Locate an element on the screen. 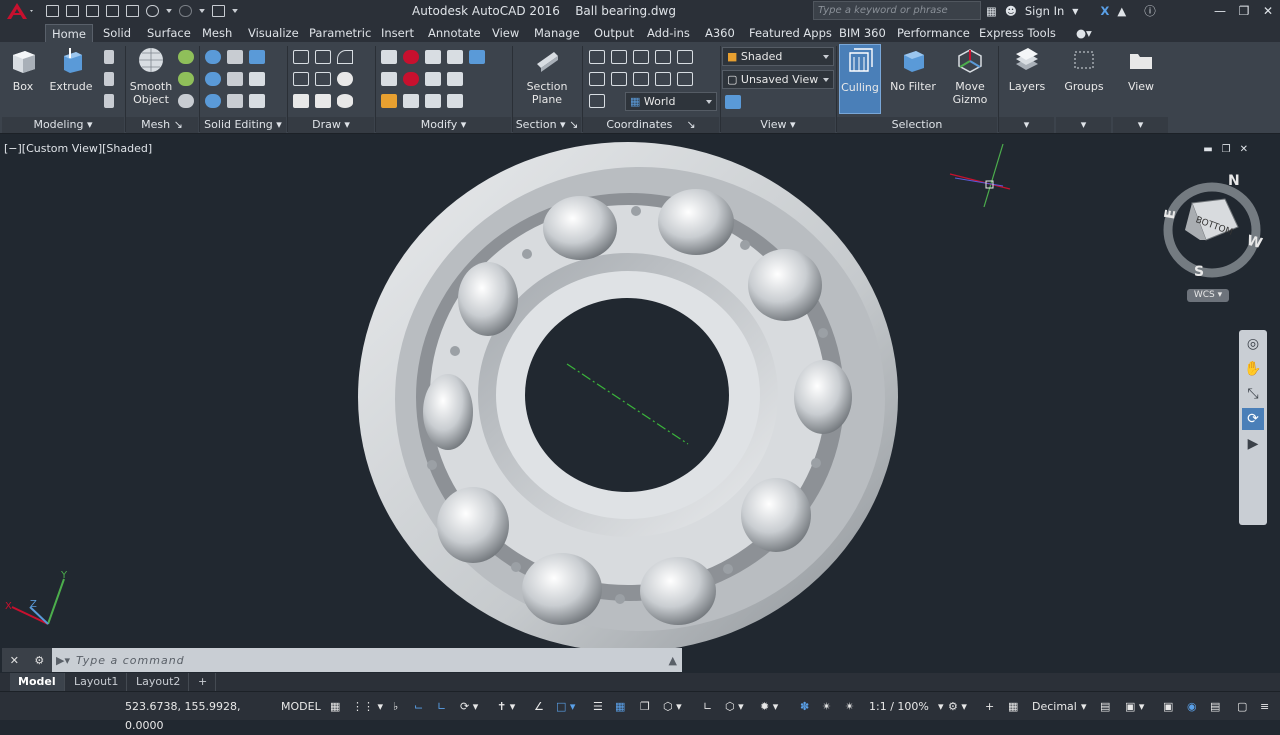 This screenshot has height=735, width=1280. tab-visualize: Visualize is located at coordinates (273, 33).